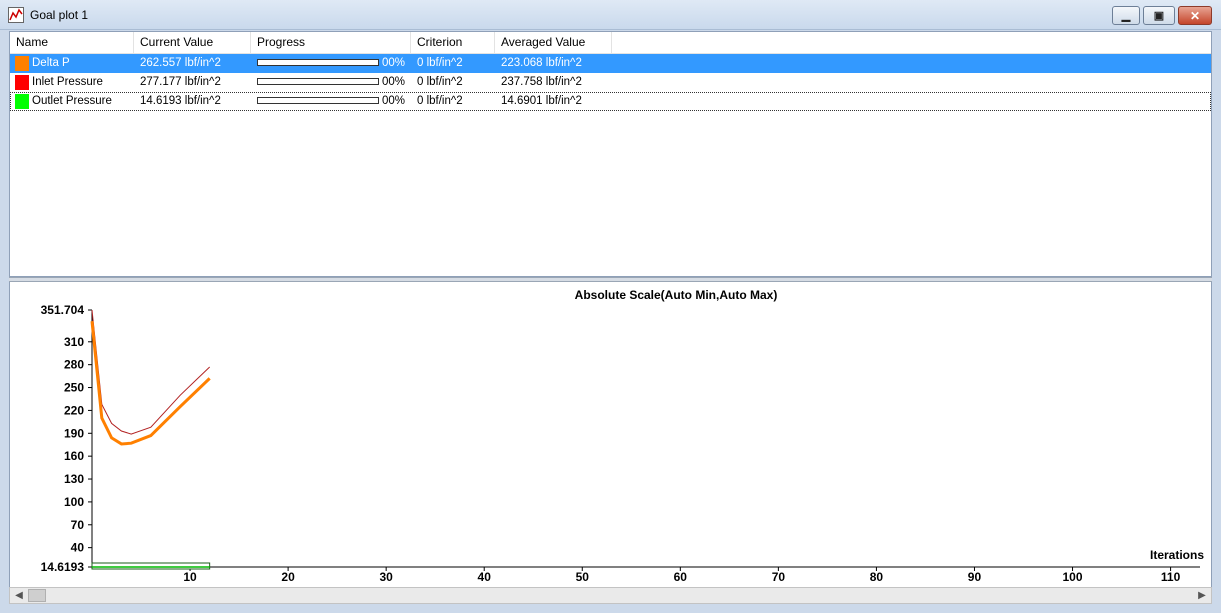 The height and width of the screenshot is (613, 1221). What do you see at coordinates (1171, 577) in the screenshot?
I see `x-tick-label: 110` at bounding box center [1171, 577].